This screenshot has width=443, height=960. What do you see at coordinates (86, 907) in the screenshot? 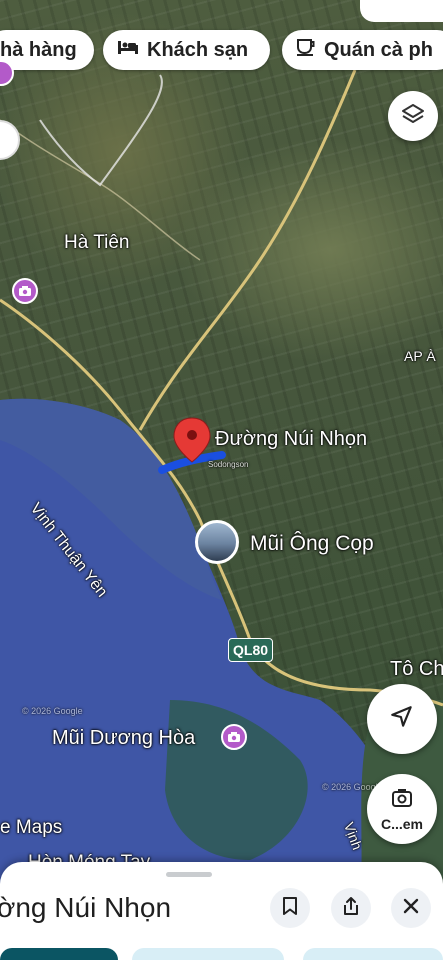
I see `place-title: ờng Núi Nhọn` at bounding box center [86, 907].